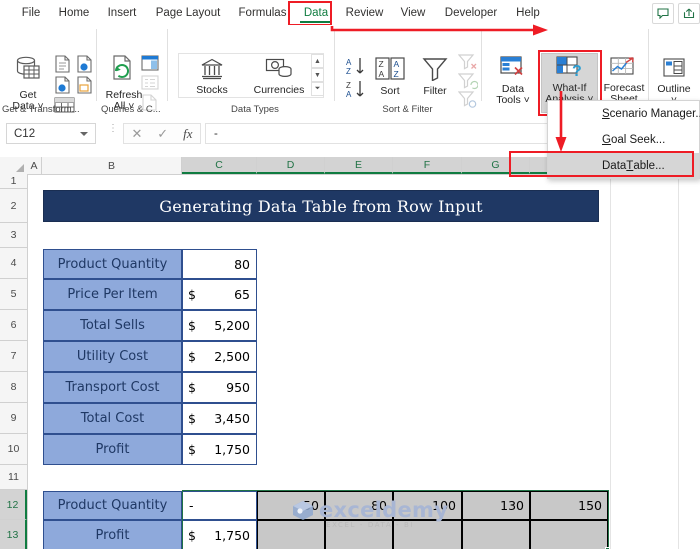  What do you see at coordinates (279, 71) in the screenshot?
I see `currency-icon` at bounding box center [279, 71].